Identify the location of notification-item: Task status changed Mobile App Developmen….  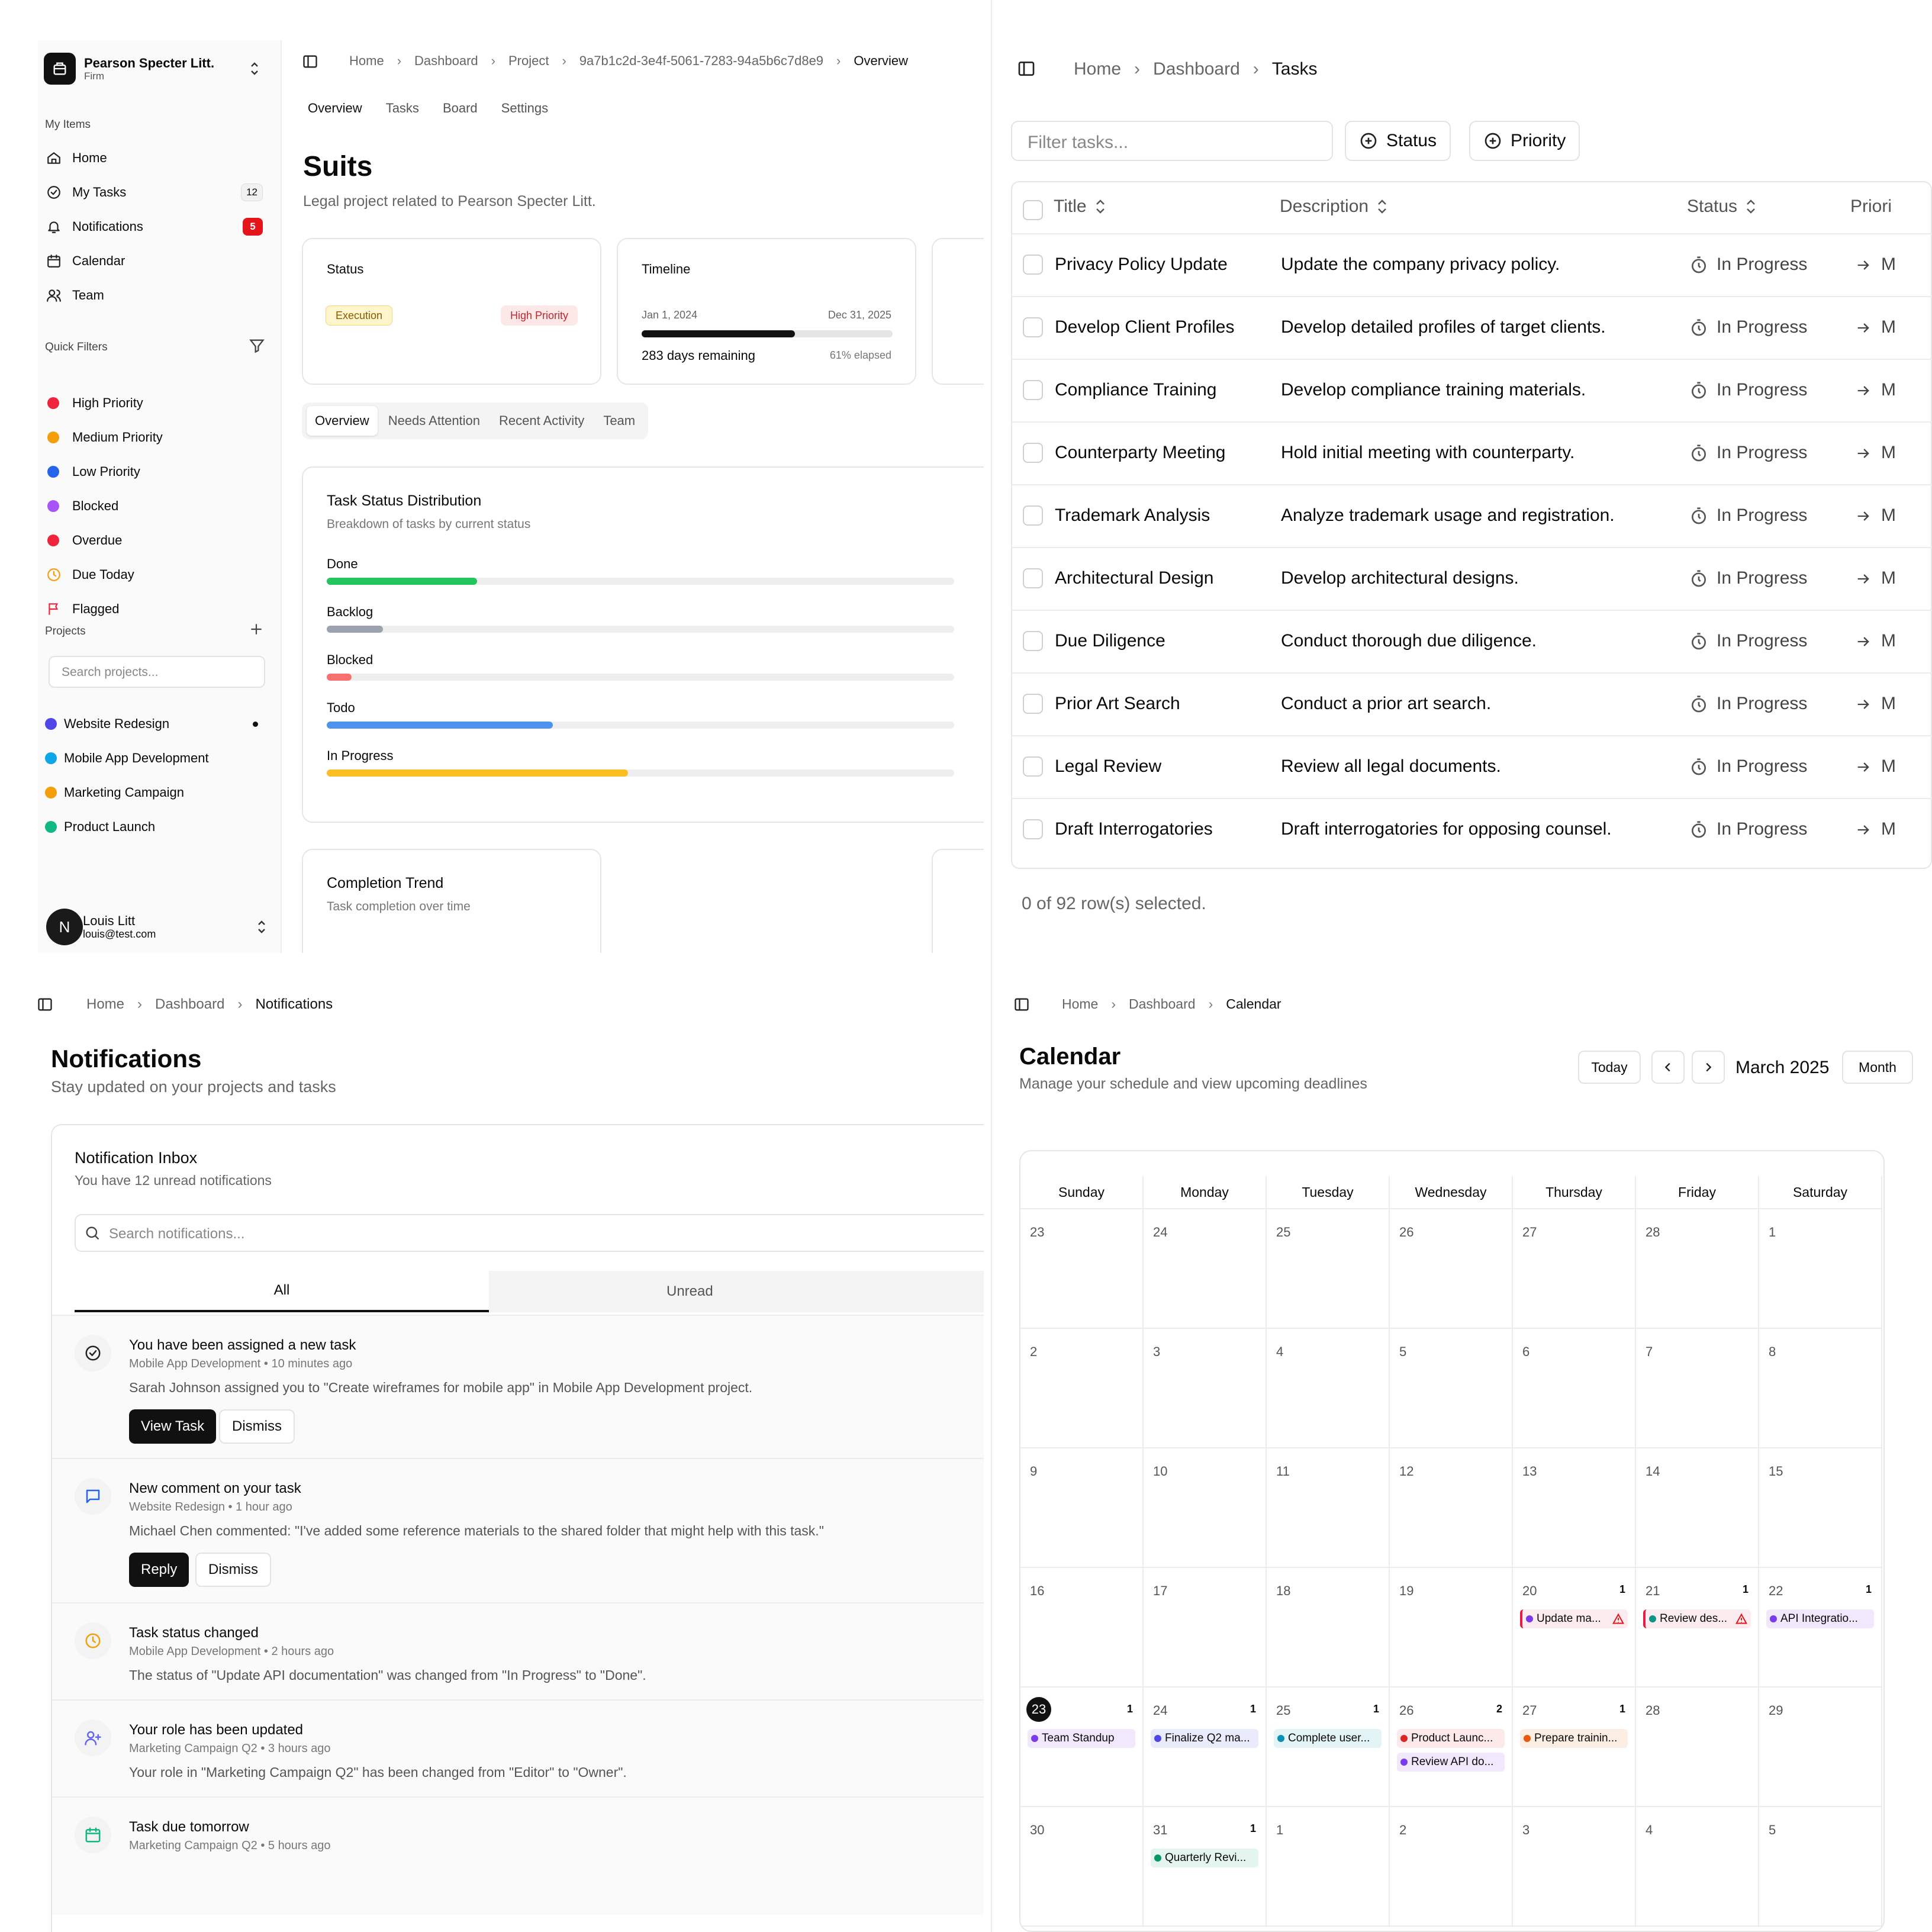
(518, 1650).